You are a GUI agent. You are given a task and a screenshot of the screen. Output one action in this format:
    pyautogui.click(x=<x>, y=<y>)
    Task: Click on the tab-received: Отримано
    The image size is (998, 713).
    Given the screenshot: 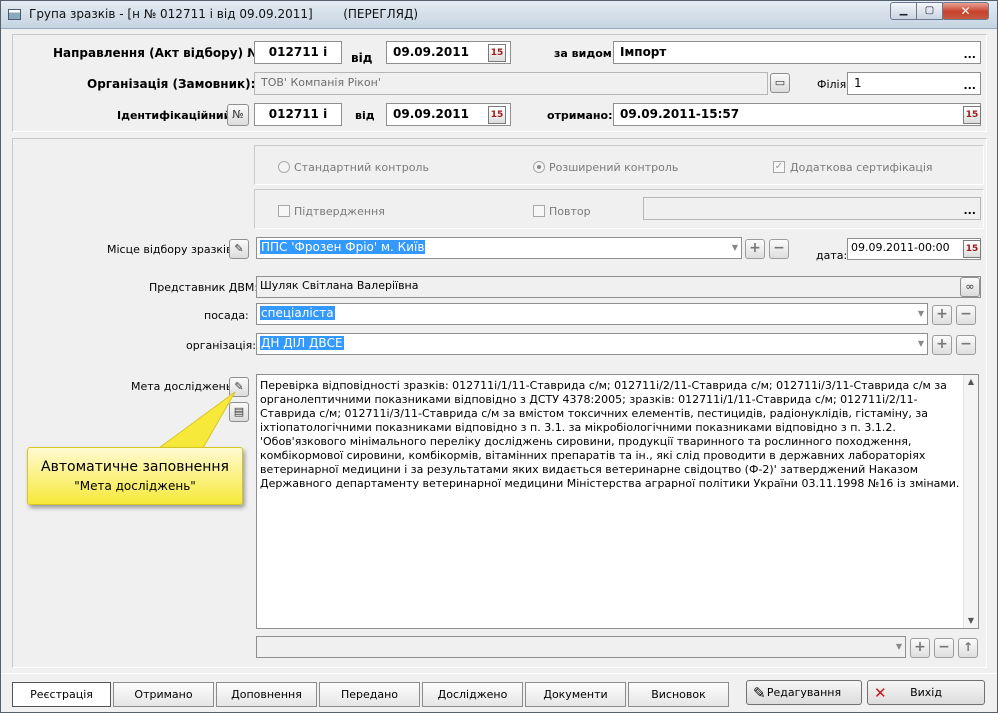 What is the action you would take?
    pyautogui.click(x=163, y=694)
    